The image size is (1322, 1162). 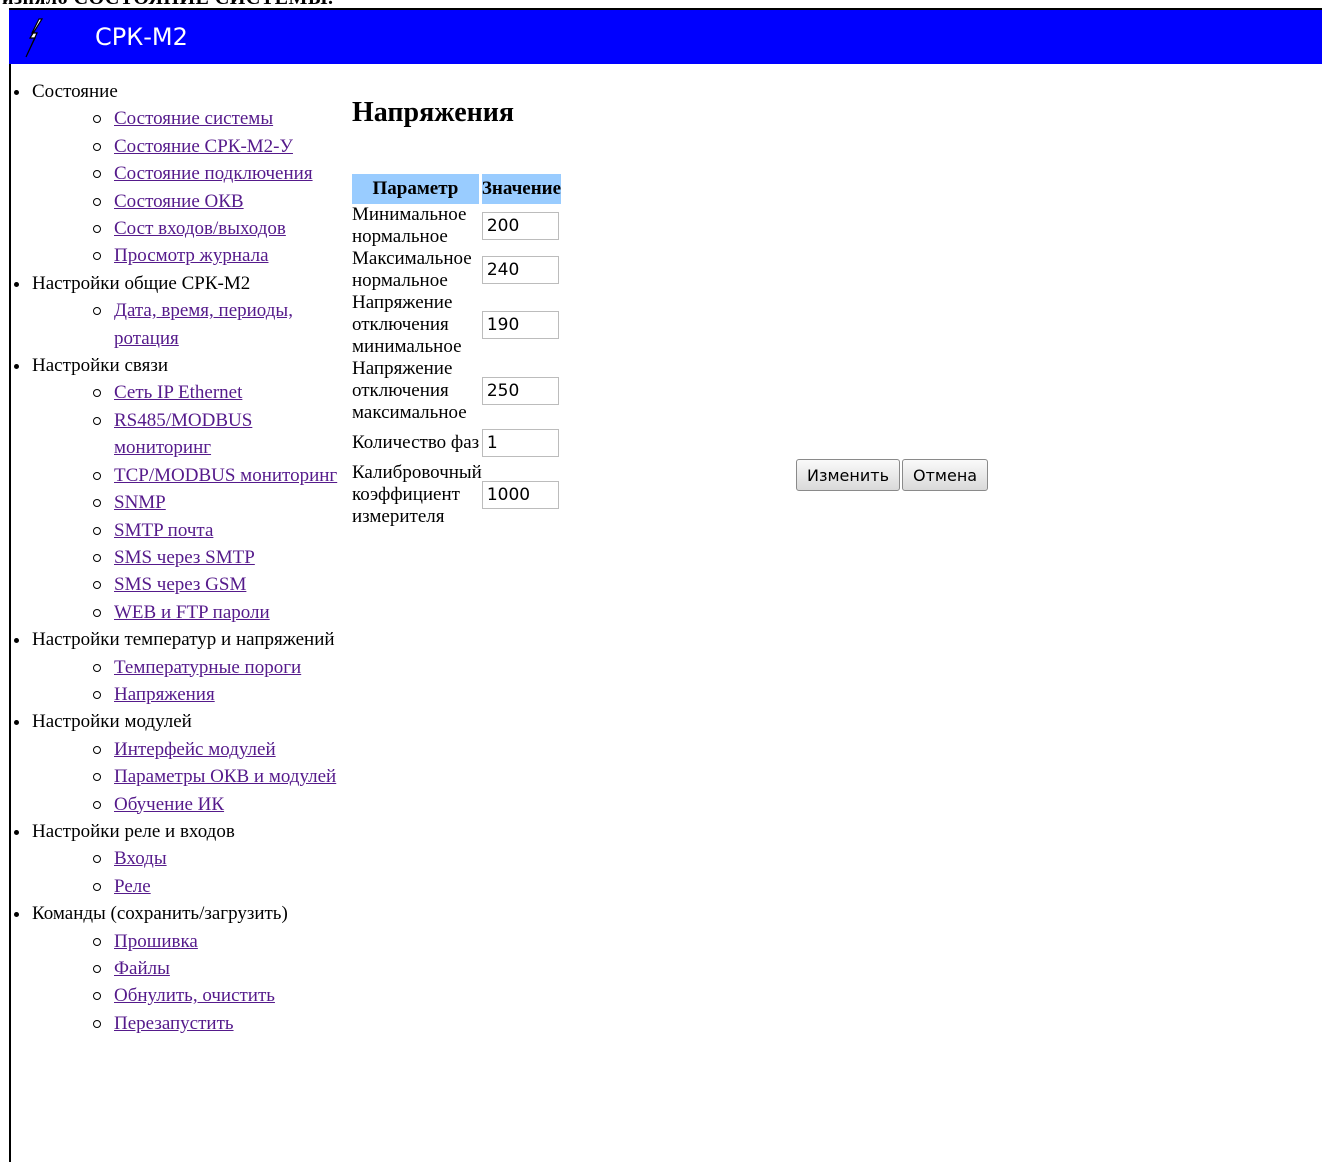 I want to click on sidebar-item-restart: Перезапустить, so click(x=185, y=1023).